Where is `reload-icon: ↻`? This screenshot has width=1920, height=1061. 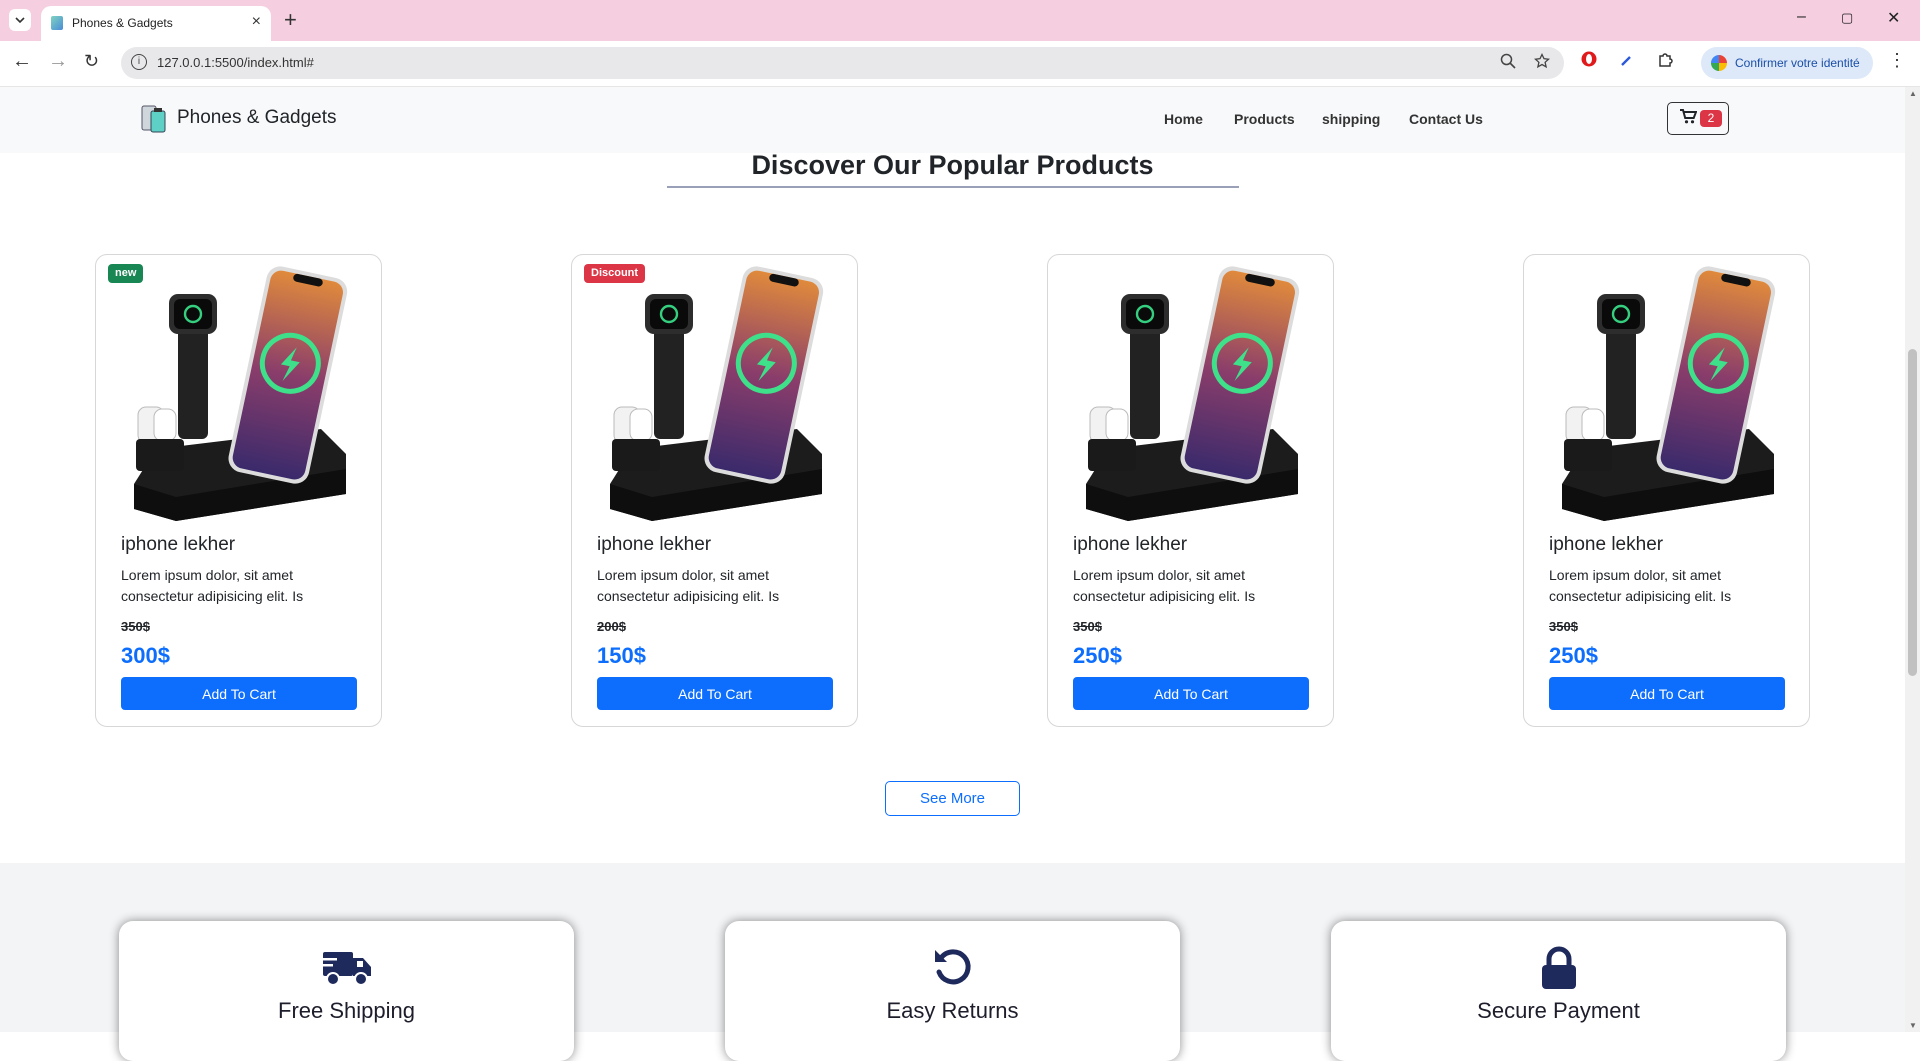
reload-icon: ↻ is located at coordinates (91, 61).